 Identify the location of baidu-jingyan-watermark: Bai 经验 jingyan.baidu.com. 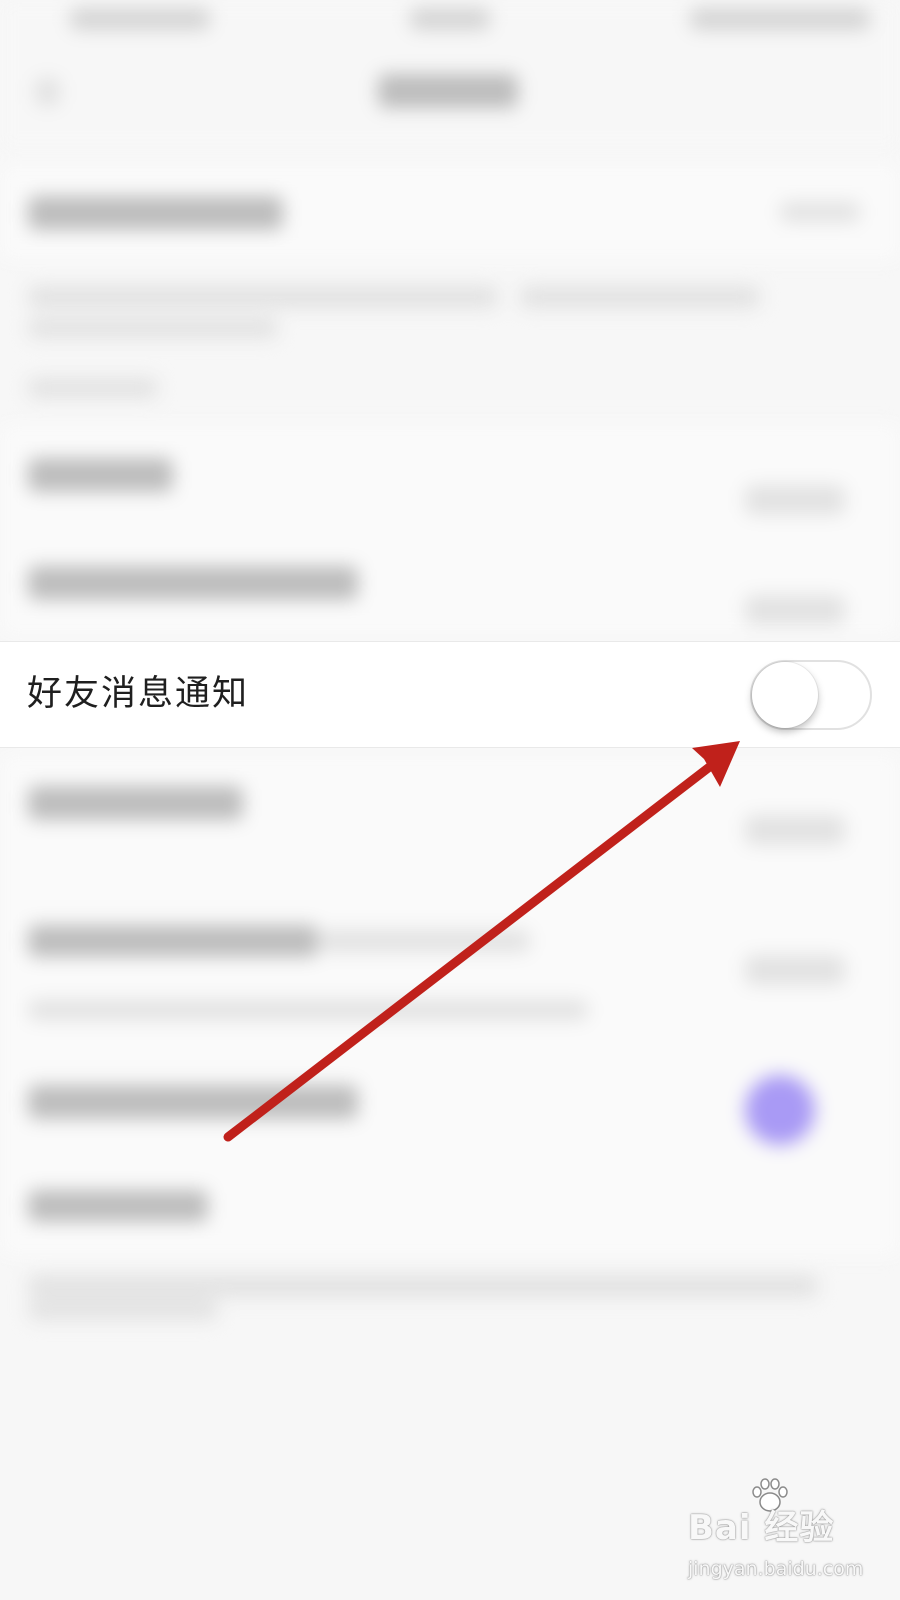
(788, 1534).